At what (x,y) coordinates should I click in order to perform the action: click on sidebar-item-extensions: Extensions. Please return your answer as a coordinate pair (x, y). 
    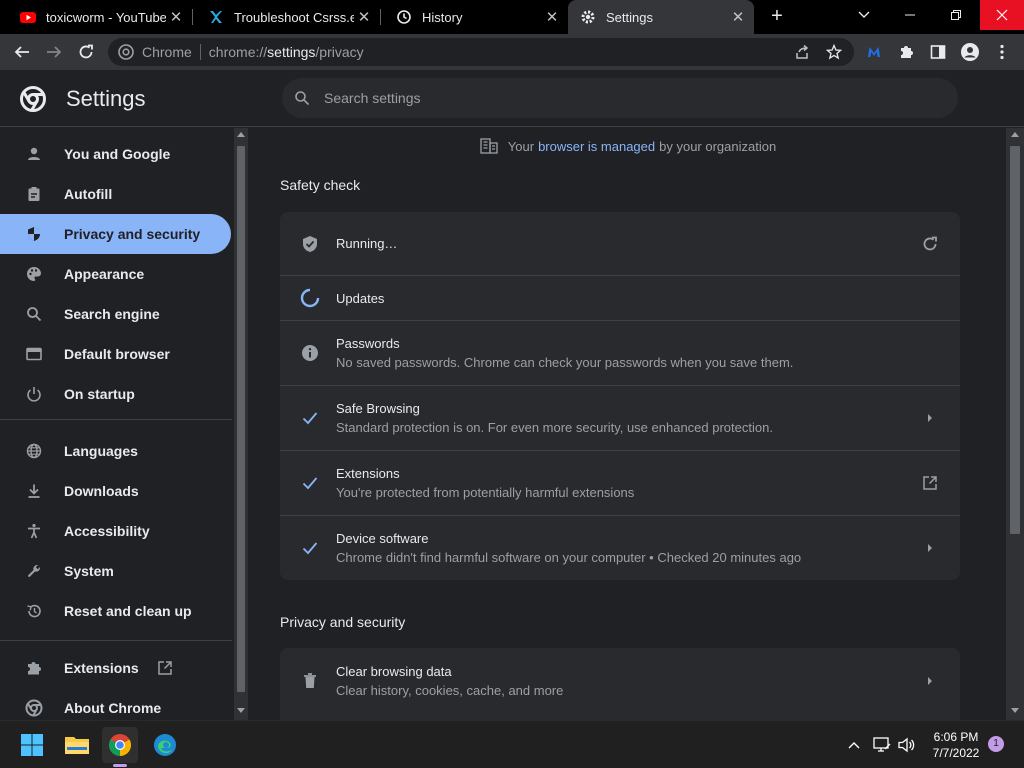
    Looking at the image, I should click on (115, 668).